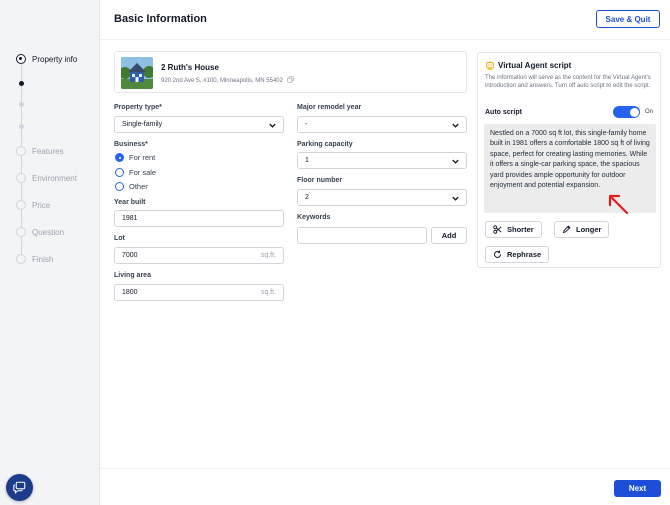 The width and height of the screenshot is (670, 505). Describe the element at coordinates (449, 235) in the screenshot. I see `add-keyword-button: Add` at that location.